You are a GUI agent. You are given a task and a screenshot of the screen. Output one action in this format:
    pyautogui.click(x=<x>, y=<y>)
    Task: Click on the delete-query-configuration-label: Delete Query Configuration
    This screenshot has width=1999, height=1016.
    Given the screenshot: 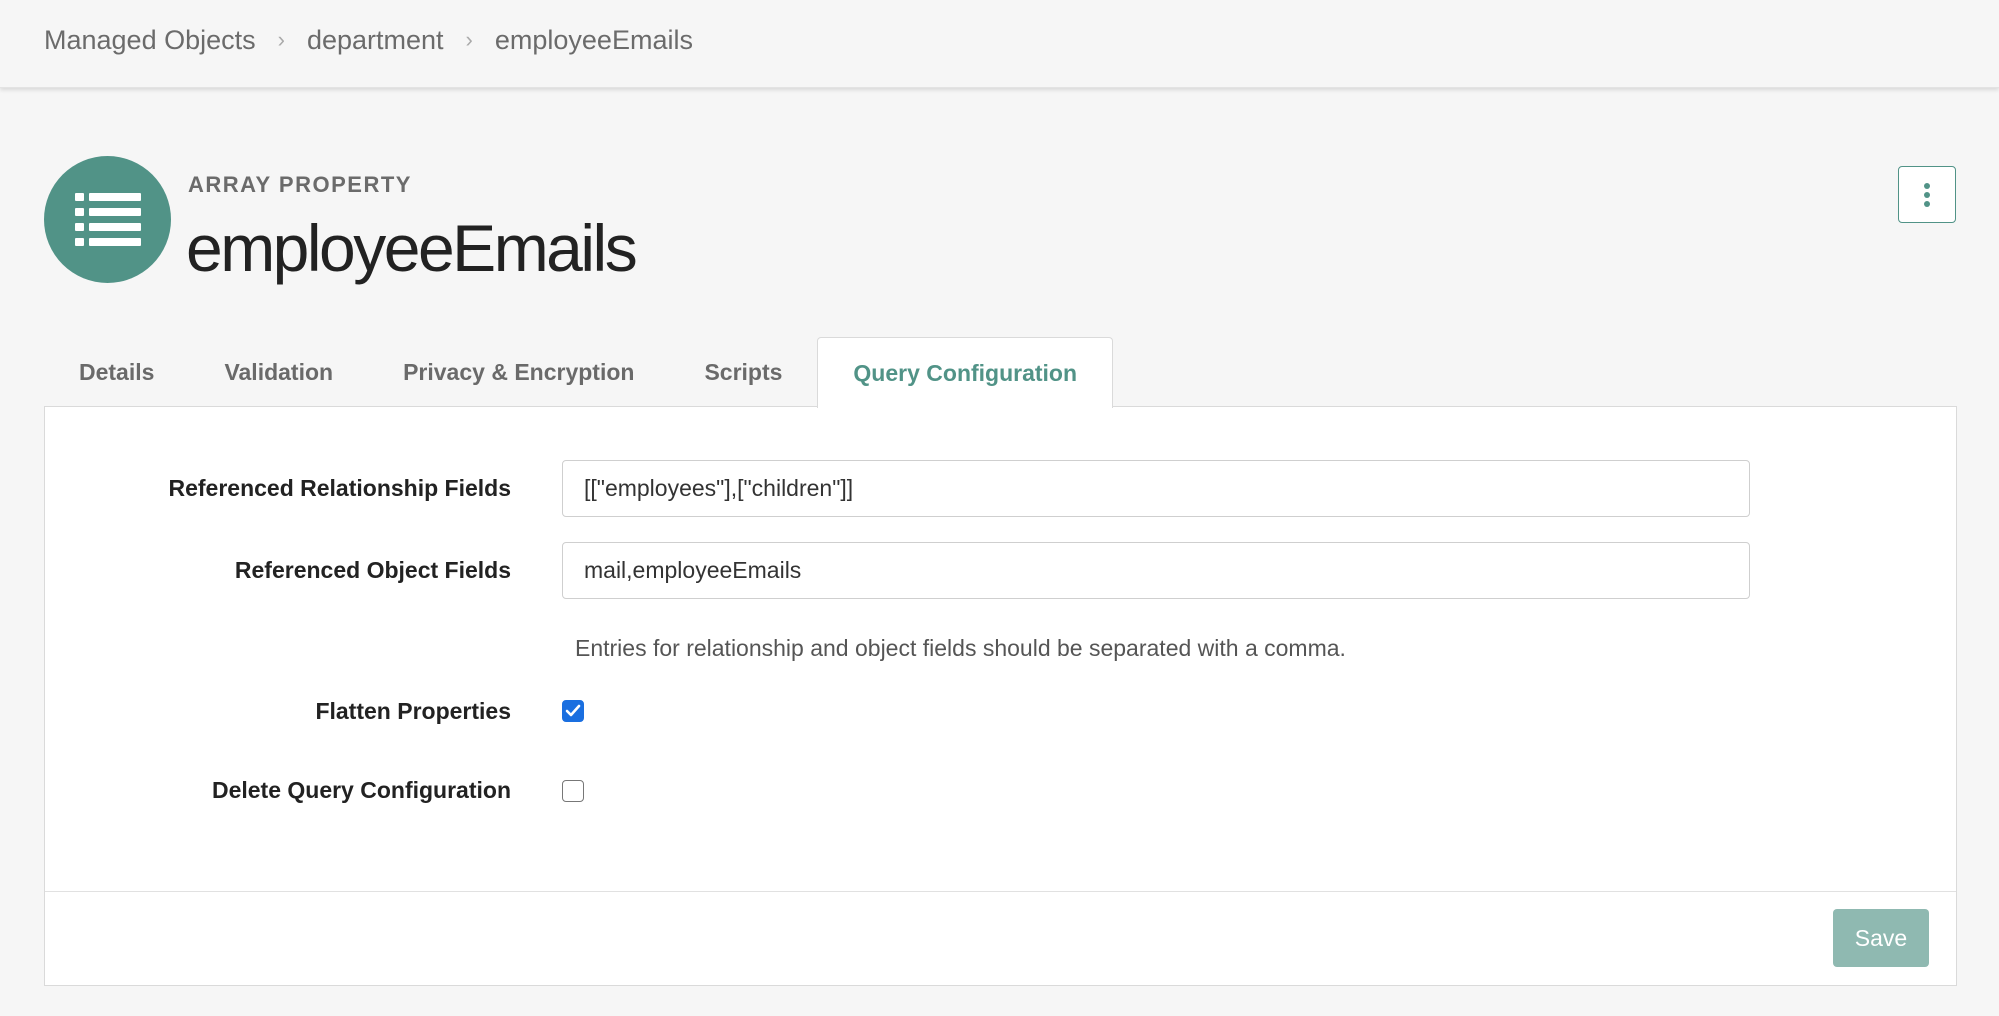 What is the action you would take?
    pyautogui.click(x=361, y=790)
    